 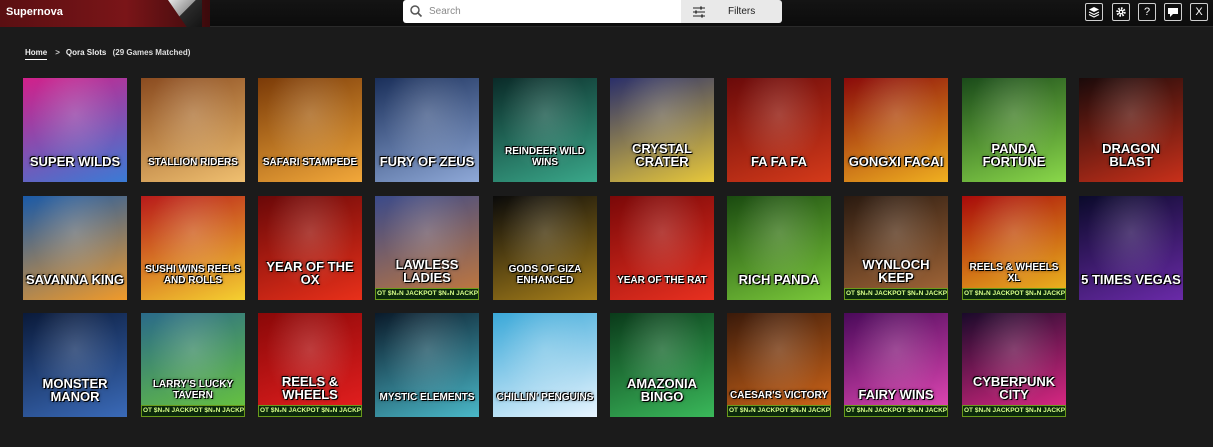 I want to click on gear-icon, so click(x=1121, y=12).